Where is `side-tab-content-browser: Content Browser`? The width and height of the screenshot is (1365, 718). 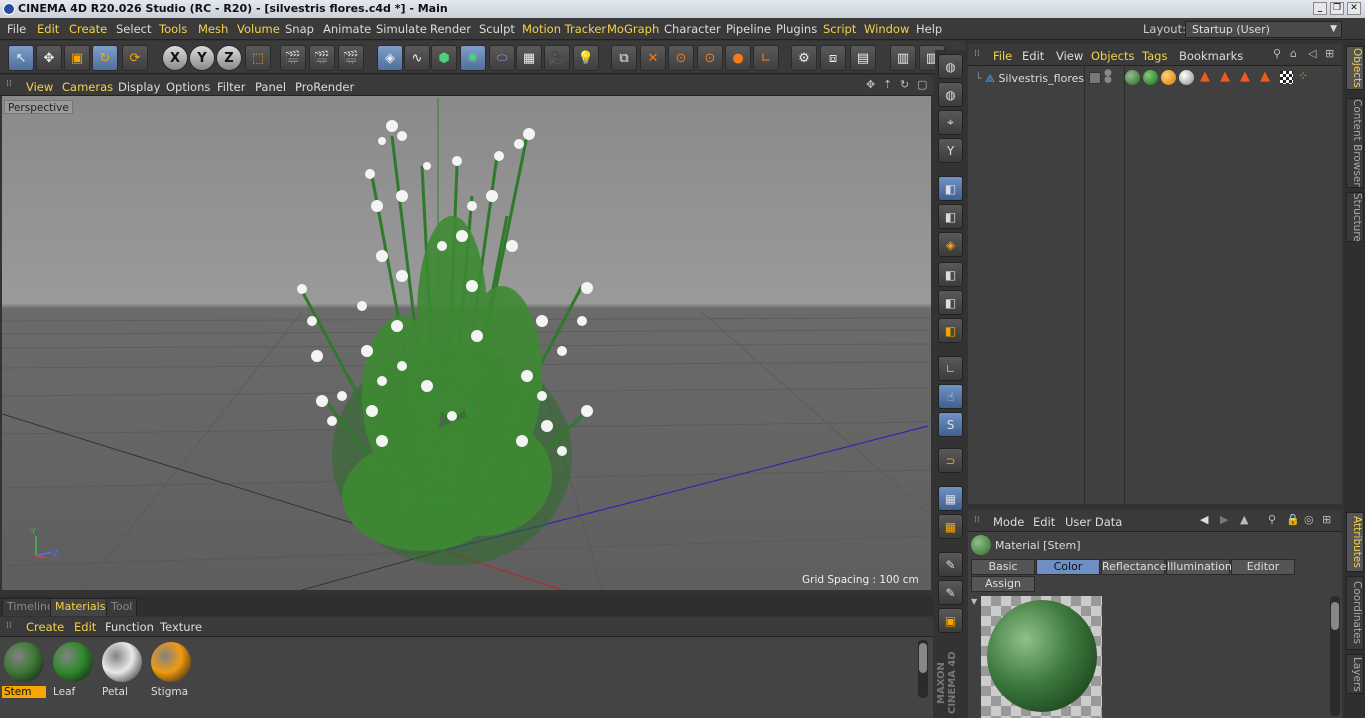 side-tab-content-browser: Content Browser is located at coordinates (1355, 143).